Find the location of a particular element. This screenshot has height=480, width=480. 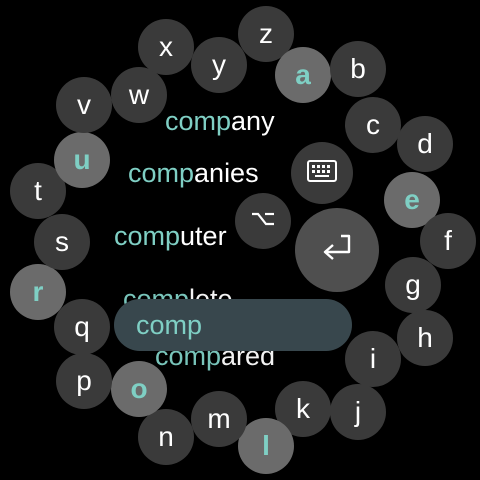

key-g: g is located at coordinates (413, 285).